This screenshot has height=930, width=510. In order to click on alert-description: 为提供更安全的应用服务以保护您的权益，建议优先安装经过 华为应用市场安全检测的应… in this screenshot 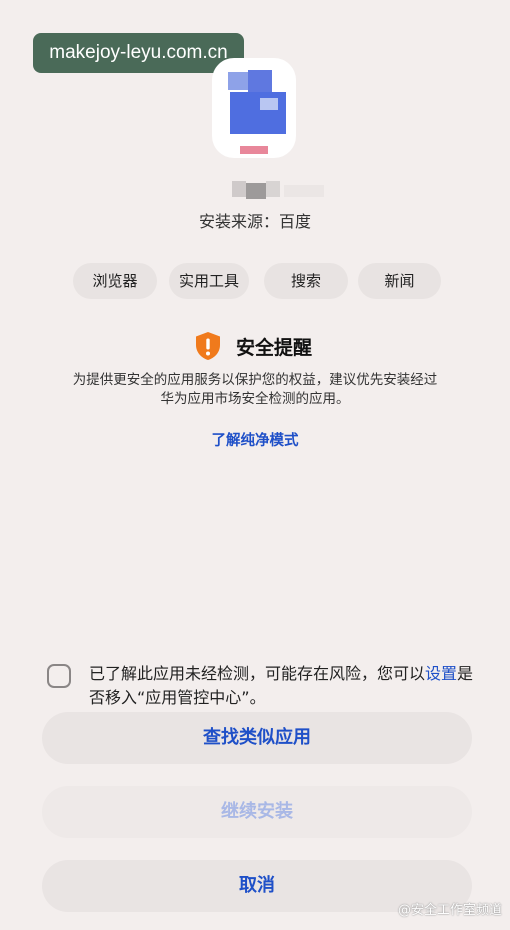, I will do `click(255, 390)`.